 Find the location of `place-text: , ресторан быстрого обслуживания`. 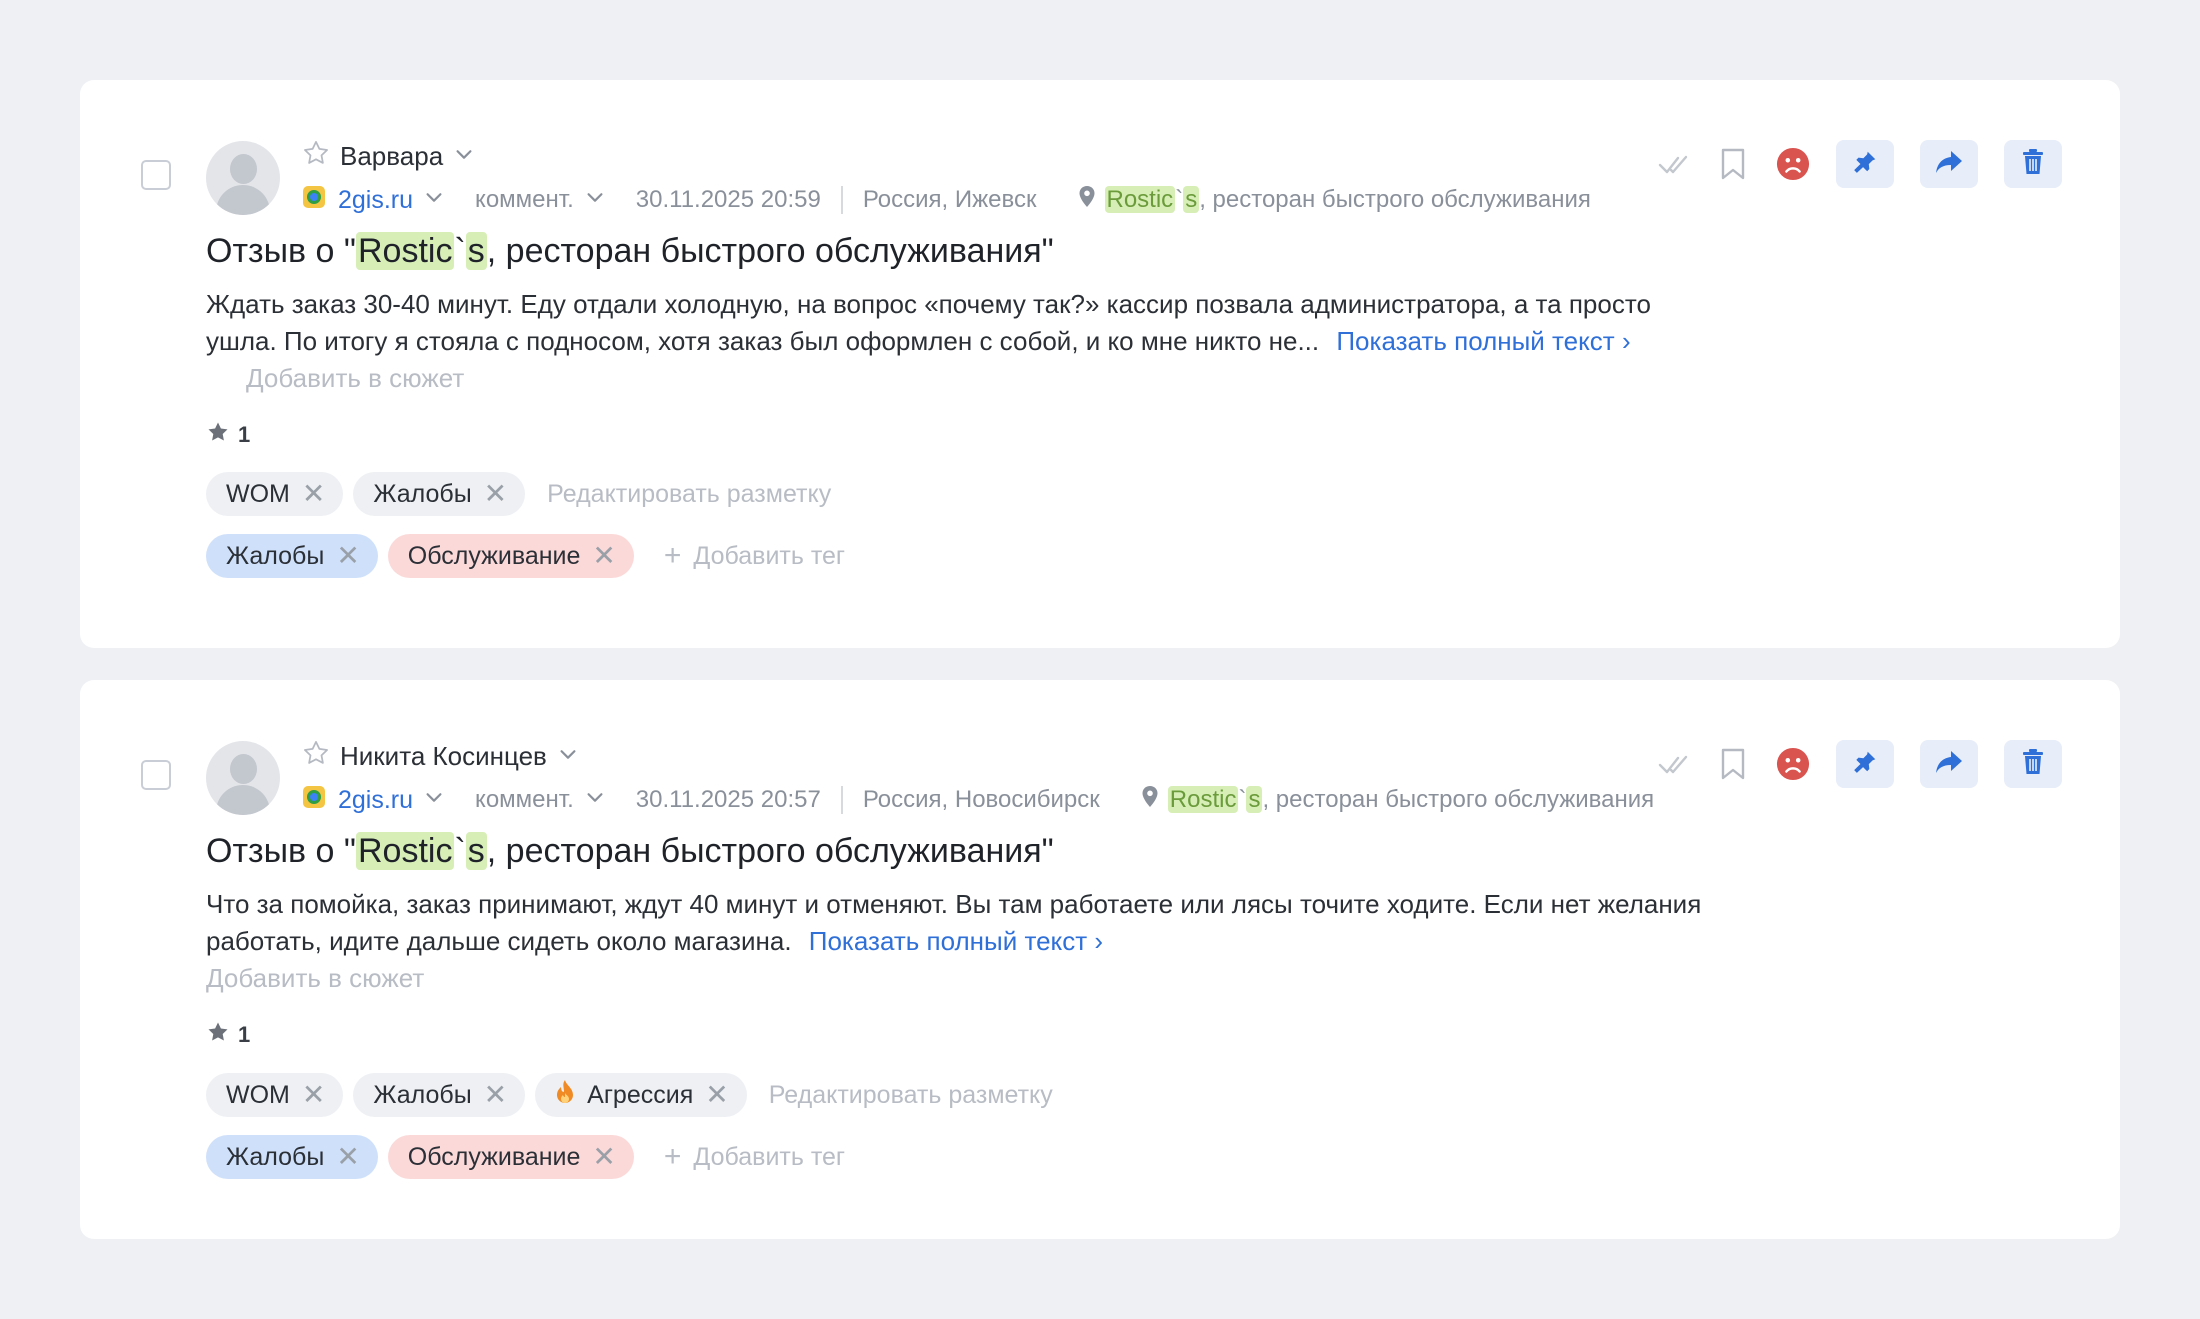

place-text: , ресторан быстрого обслуживания is located at coordinates (1395, 199).